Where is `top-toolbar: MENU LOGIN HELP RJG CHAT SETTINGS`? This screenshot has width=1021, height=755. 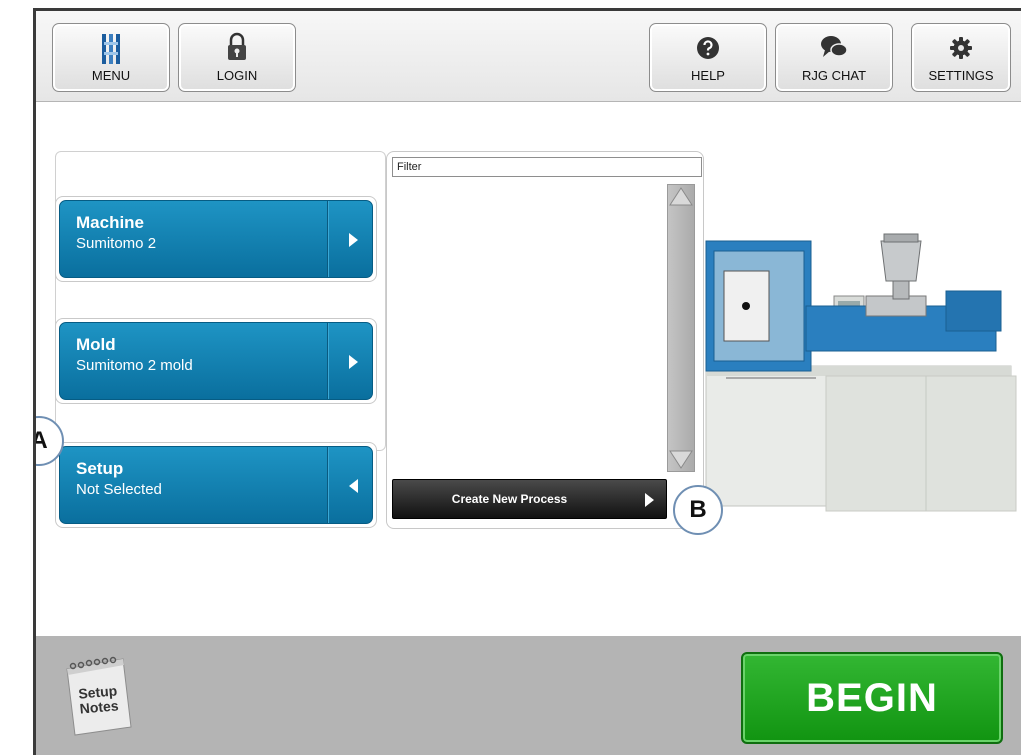 top-toolbar: MENU LOGIN HELP RJG CHAT SETTINGS is located at coordinates (528, 56).